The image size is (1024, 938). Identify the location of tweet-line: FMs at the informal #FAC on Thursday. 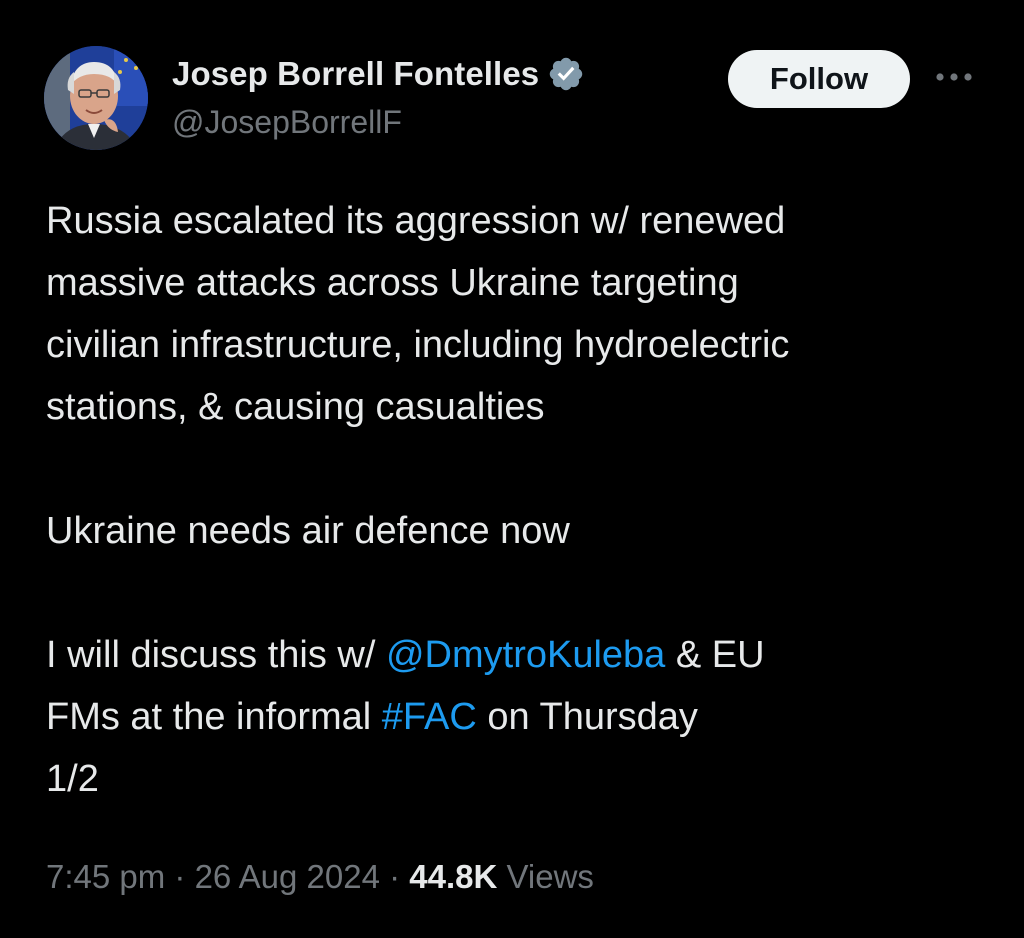
(521, 717).